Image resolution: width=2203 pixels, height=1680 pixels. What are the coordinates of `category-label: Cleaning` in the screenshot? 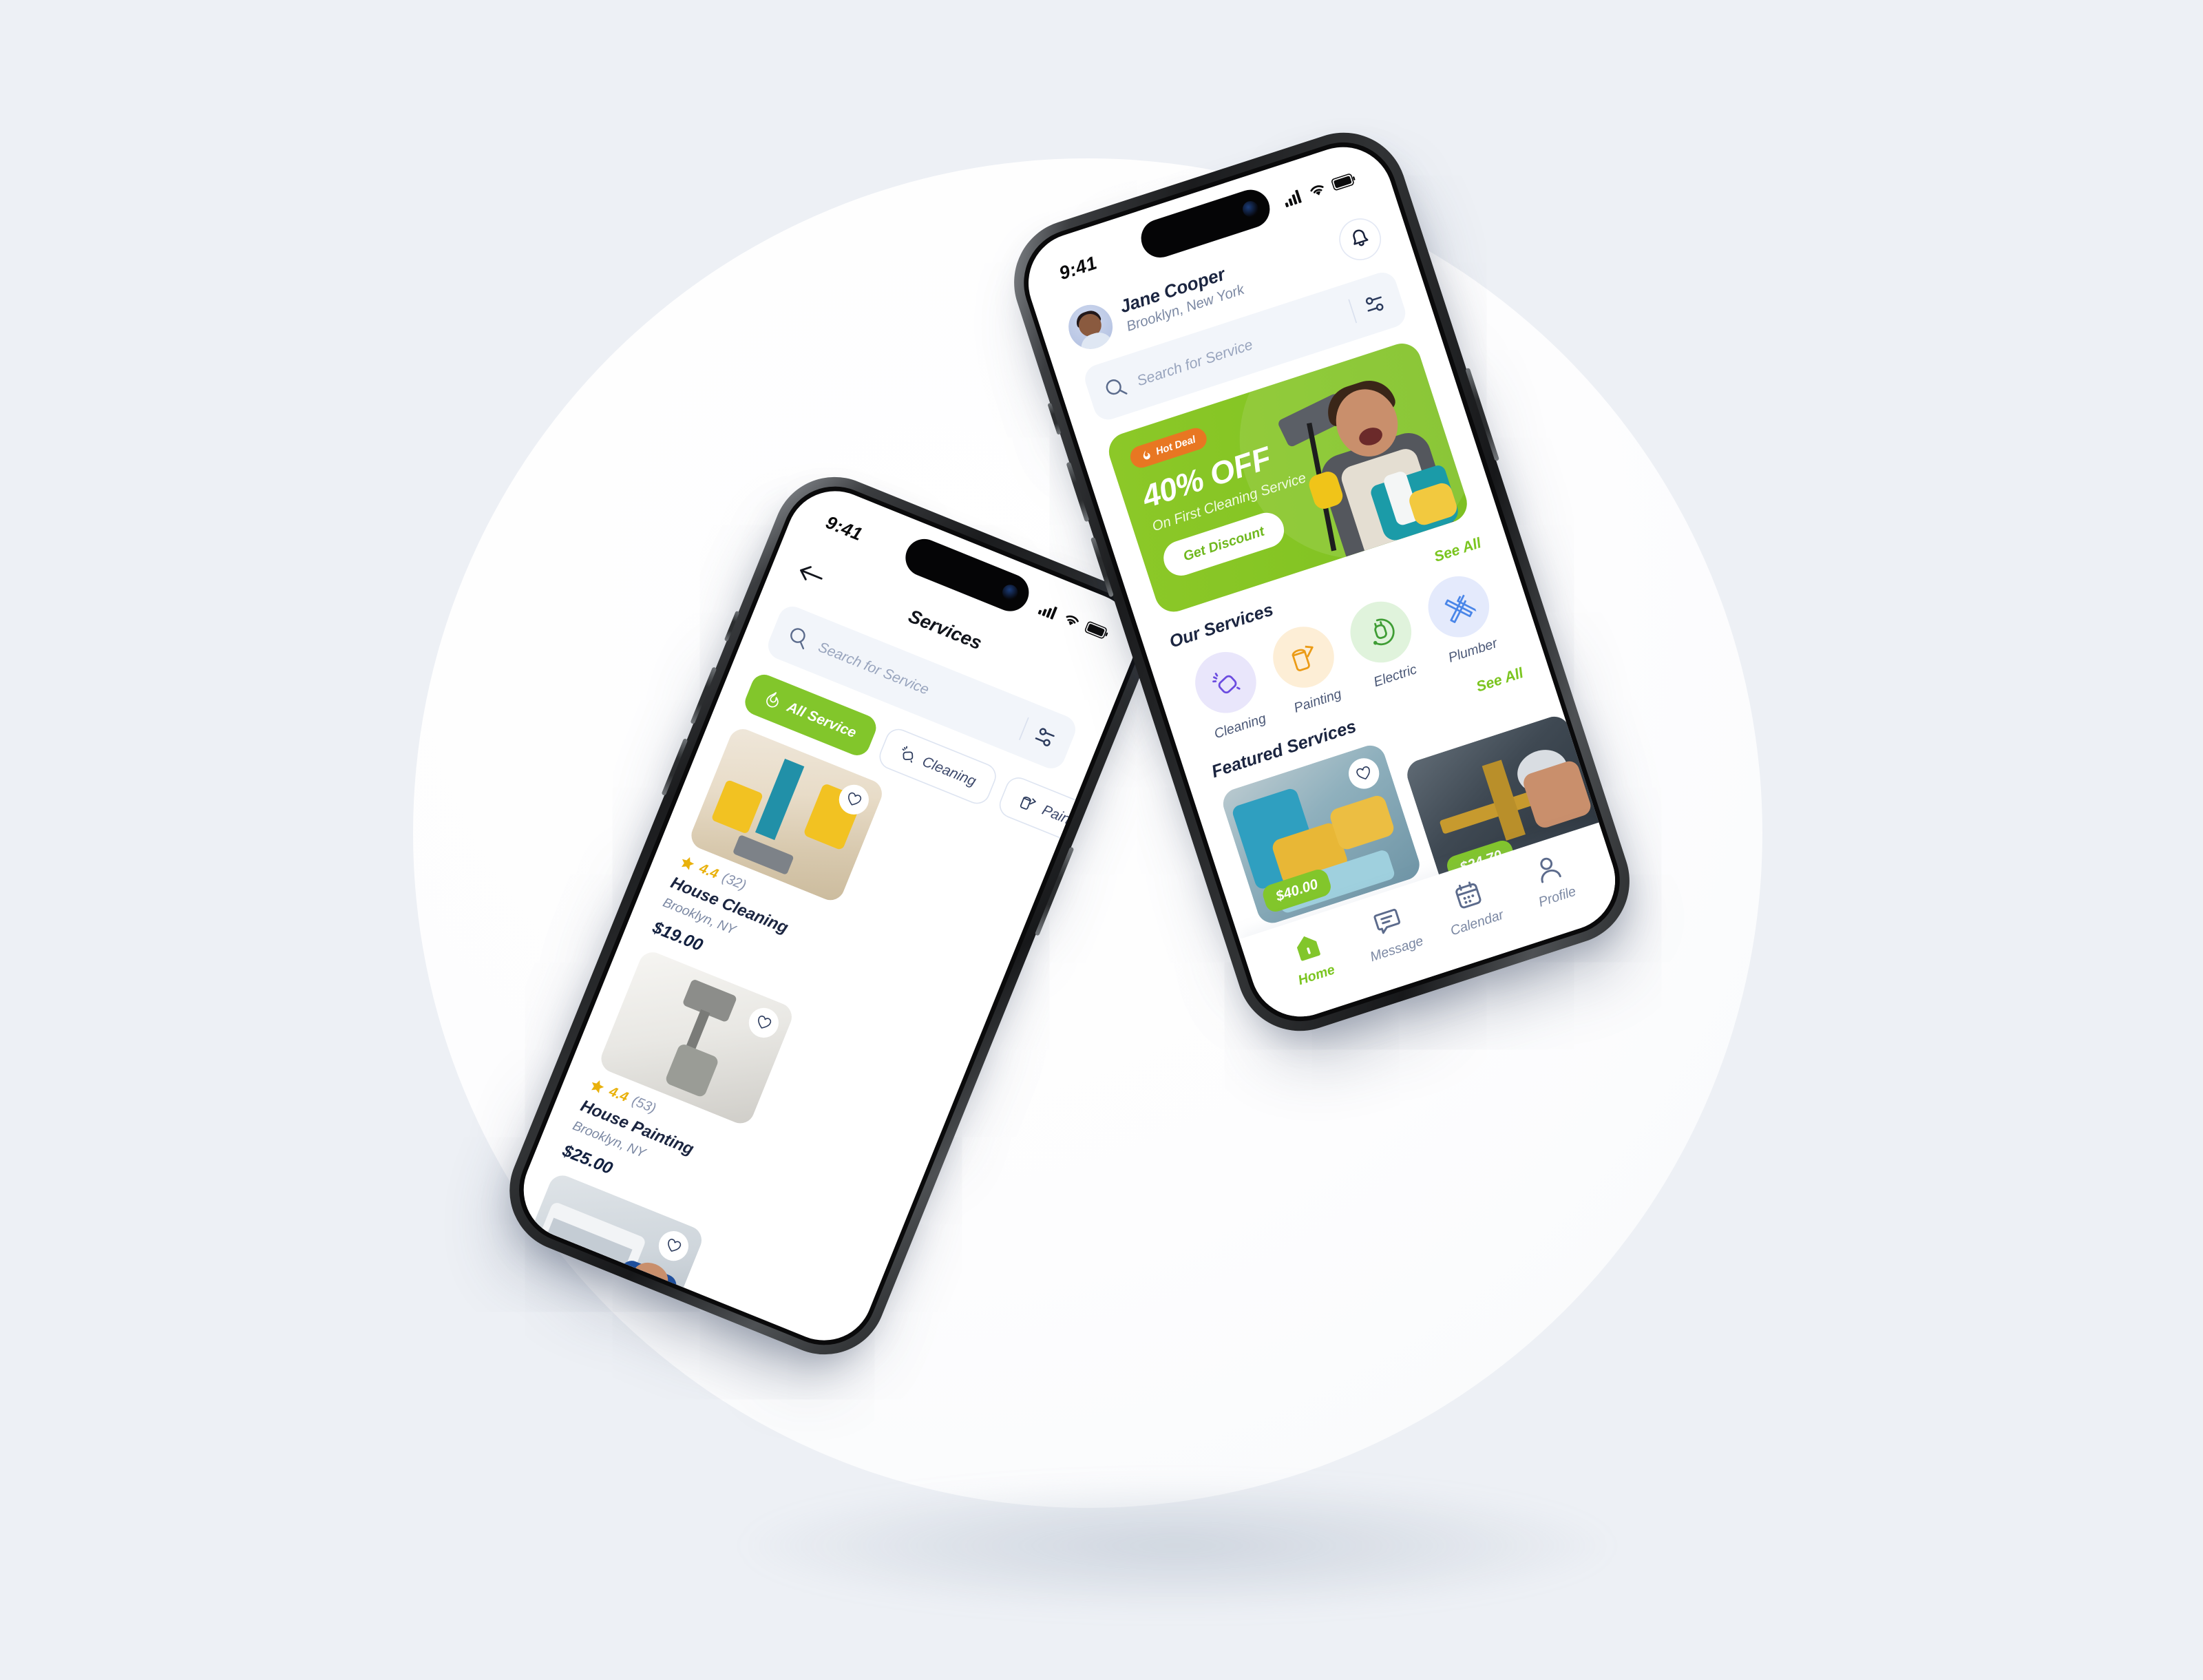 It's located at (1240, 726).